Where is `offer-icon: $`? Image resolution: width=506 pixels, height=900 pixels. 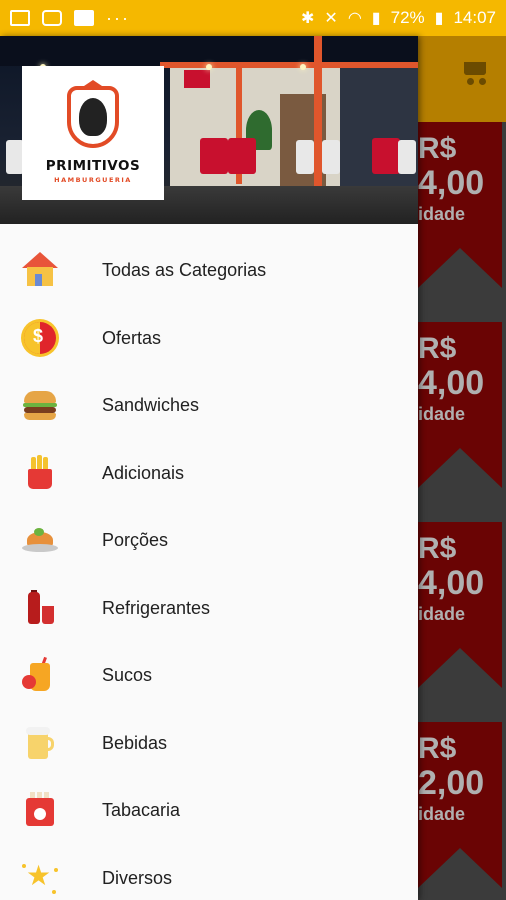 offer-icon: $ is located at coordinates (40, 338).